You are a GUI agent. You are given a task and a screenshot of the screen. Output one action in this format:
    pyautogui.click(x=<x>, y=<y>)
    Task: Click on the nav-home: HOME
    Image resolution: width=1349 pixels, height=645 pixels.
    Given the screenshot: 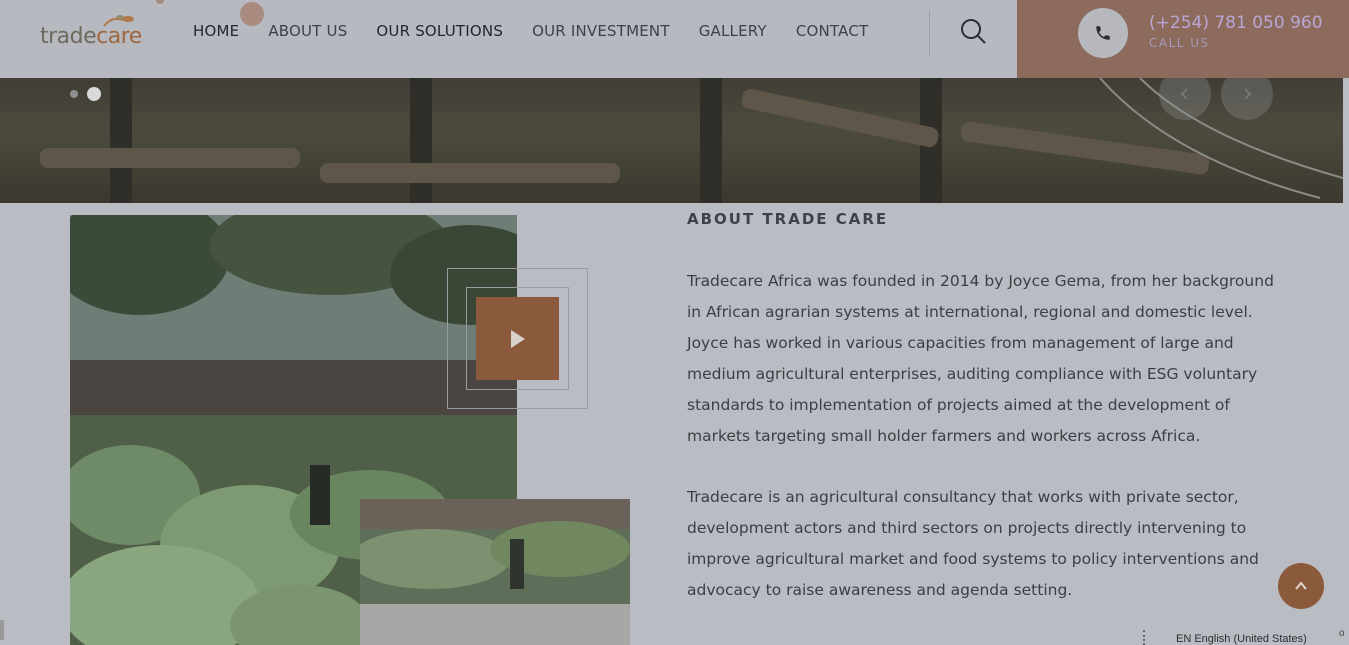 What is the action you would take?
    pyautogui.click(x=216, y=31)
    